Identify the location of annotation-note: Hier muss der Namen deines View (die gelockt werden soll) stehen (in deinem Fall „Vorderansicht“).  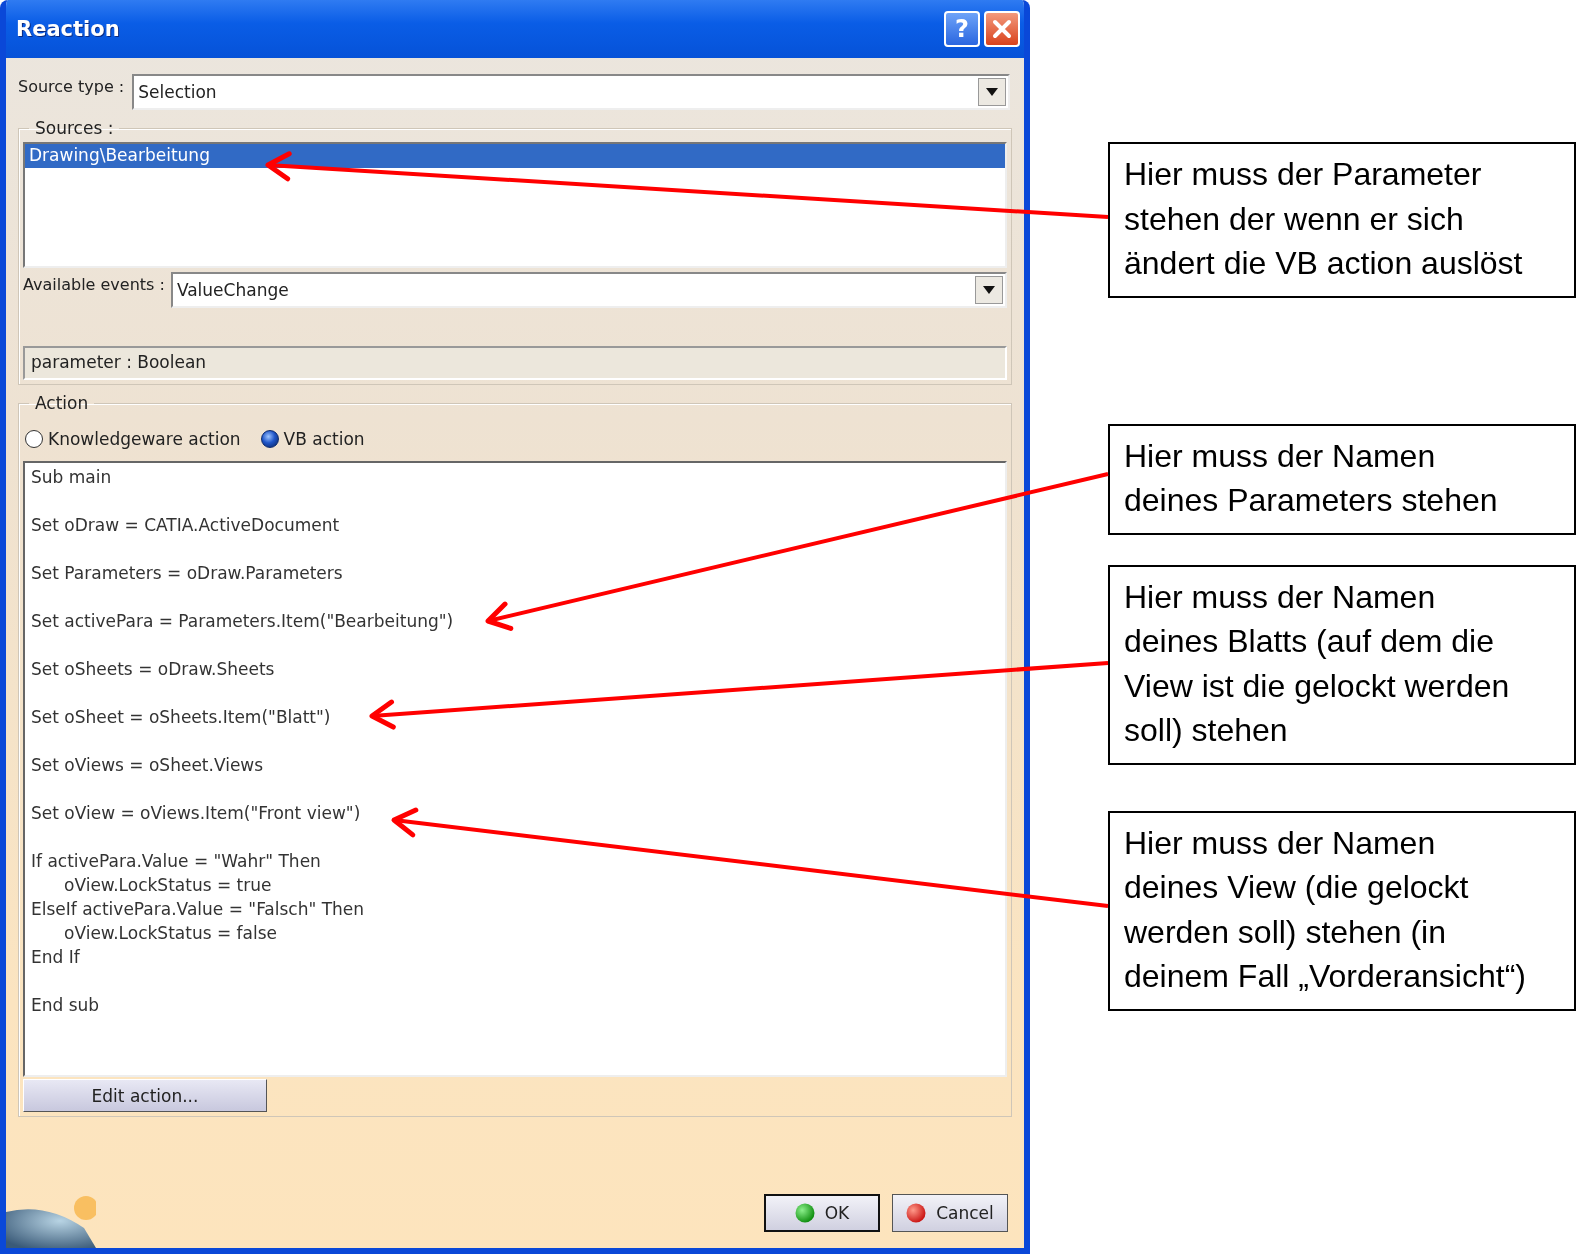
(1342, 910).